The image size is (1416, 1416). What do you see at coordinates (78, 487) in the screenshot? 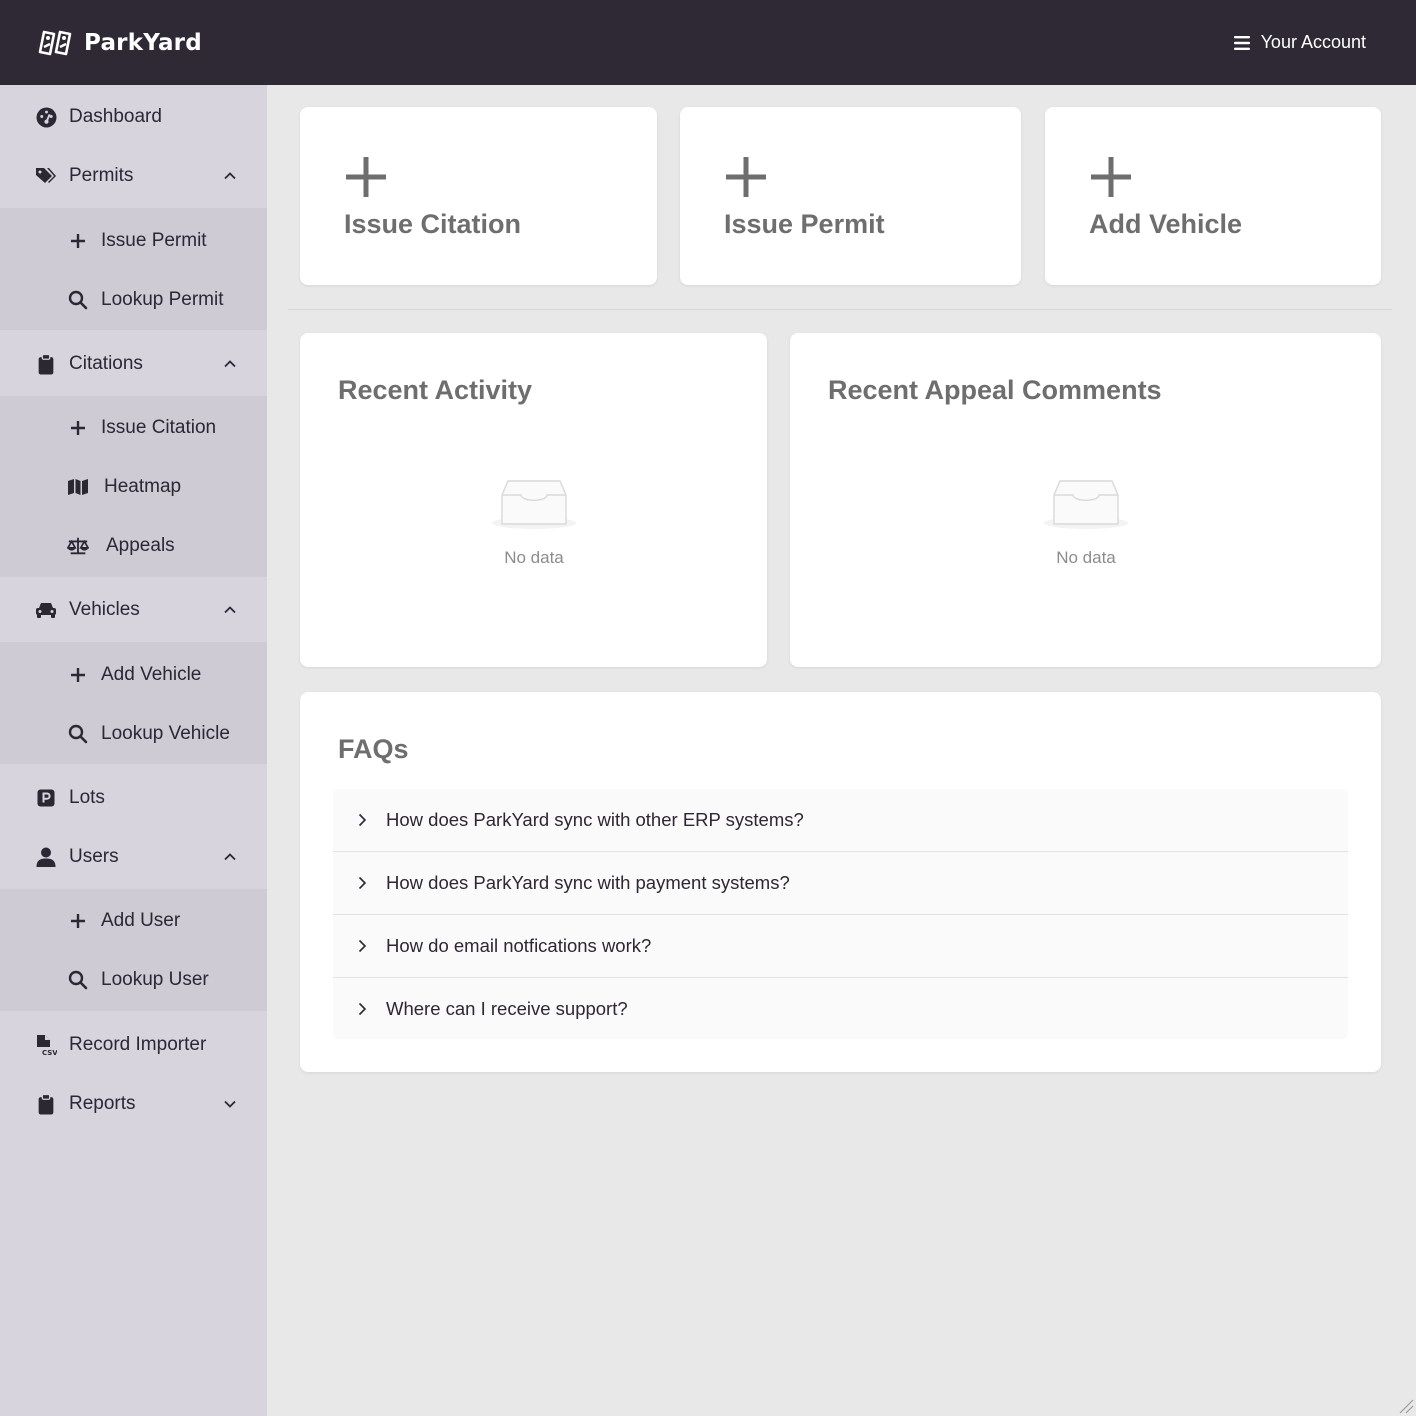
I see `map-icon` at bounding box center [78, 487].